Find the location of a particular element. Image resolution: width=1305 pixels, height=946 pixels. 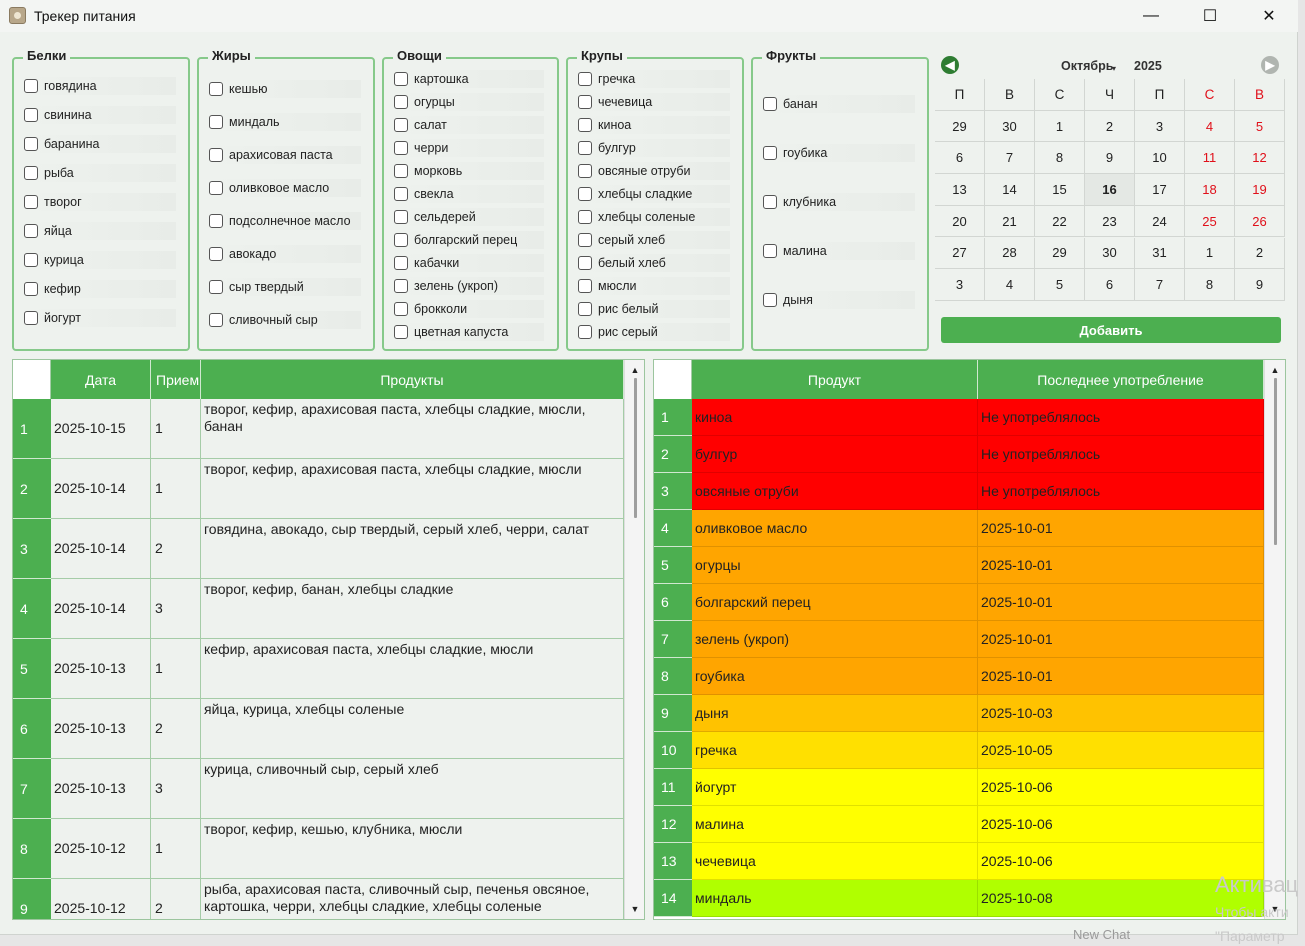

checkbox-item: овсяные отруби is located at coordinates (654, 171).